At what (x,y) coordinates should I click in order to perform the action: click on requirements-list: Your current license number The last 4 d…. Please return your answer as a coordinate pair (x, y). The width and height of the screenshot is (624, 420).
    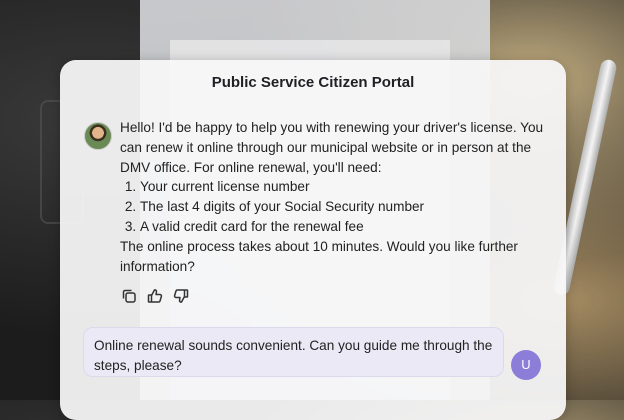
    Looking at the image, I should click on (335, 206).